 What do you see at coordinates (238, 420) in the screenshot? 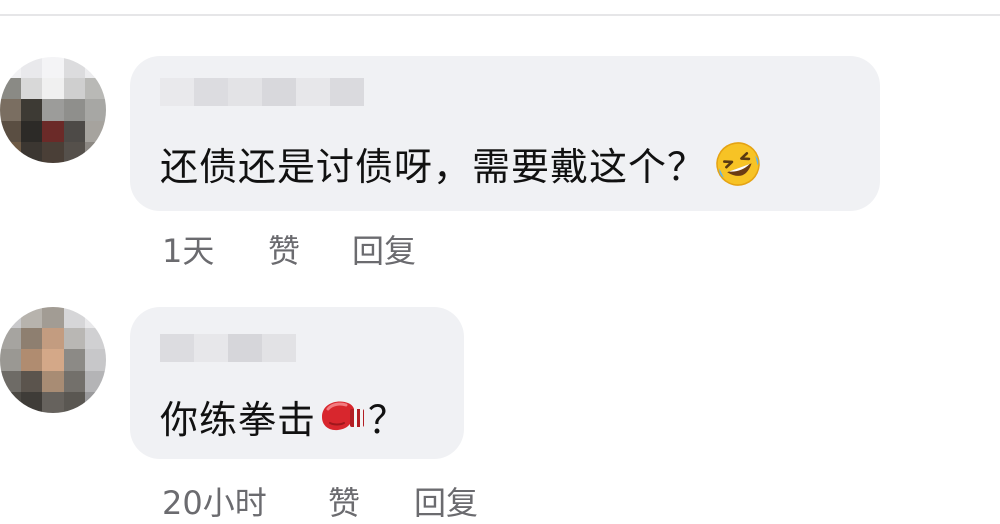
I see `comment-text-content: 你练拳击` at bounding box center [238, 420].